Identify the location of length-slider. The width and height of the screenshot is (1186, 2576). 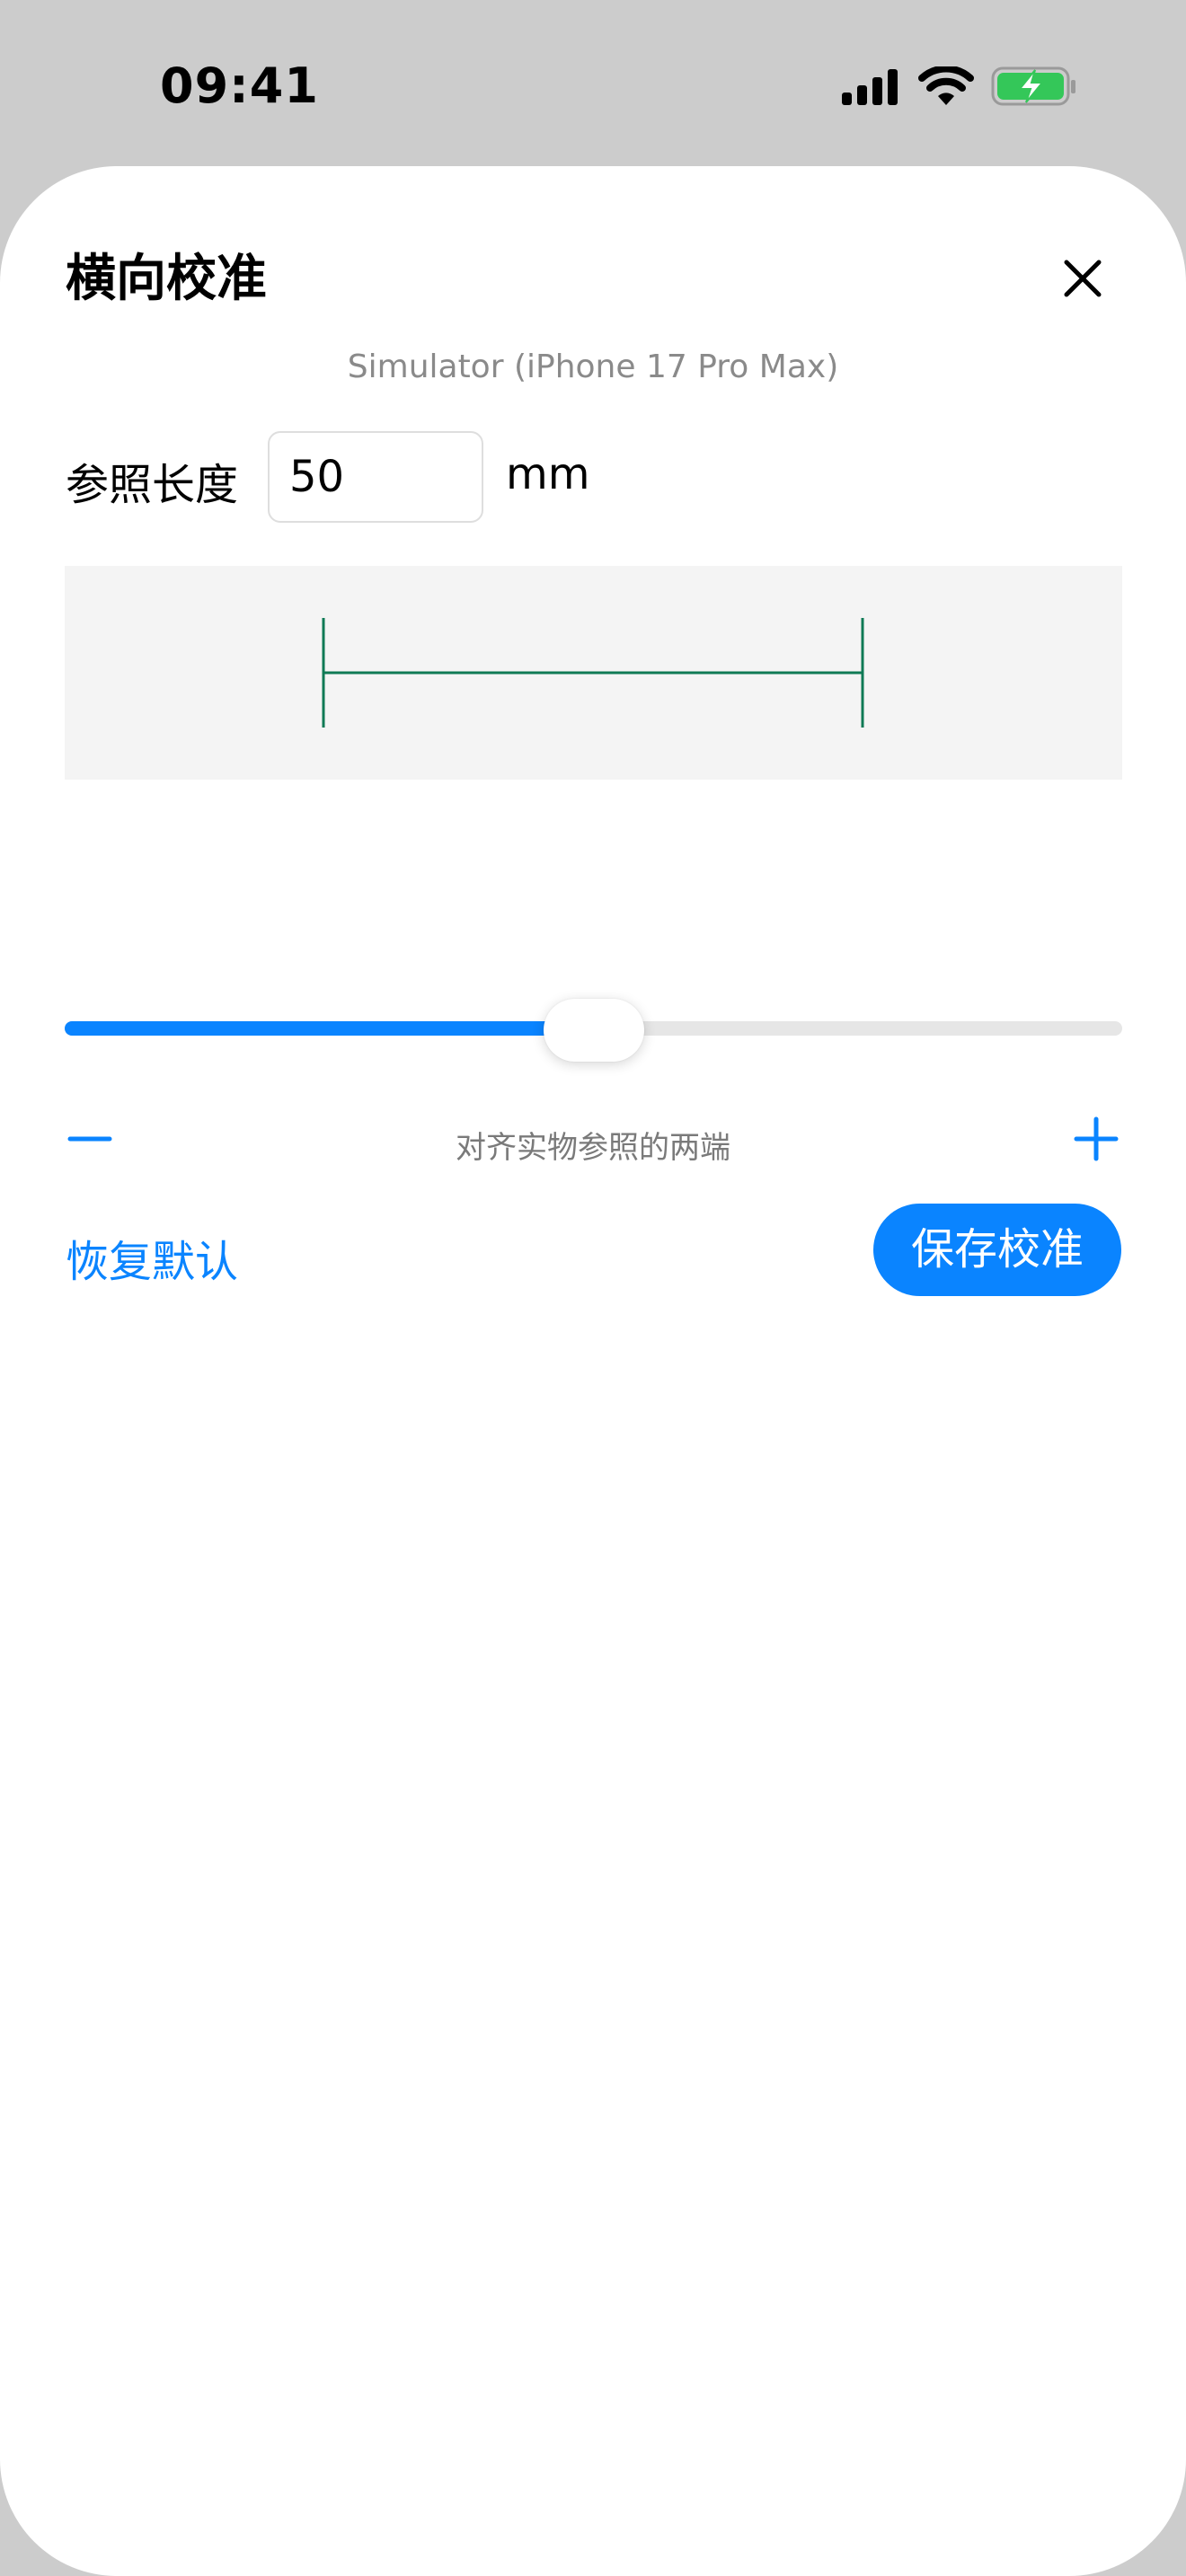
(593, 1028).